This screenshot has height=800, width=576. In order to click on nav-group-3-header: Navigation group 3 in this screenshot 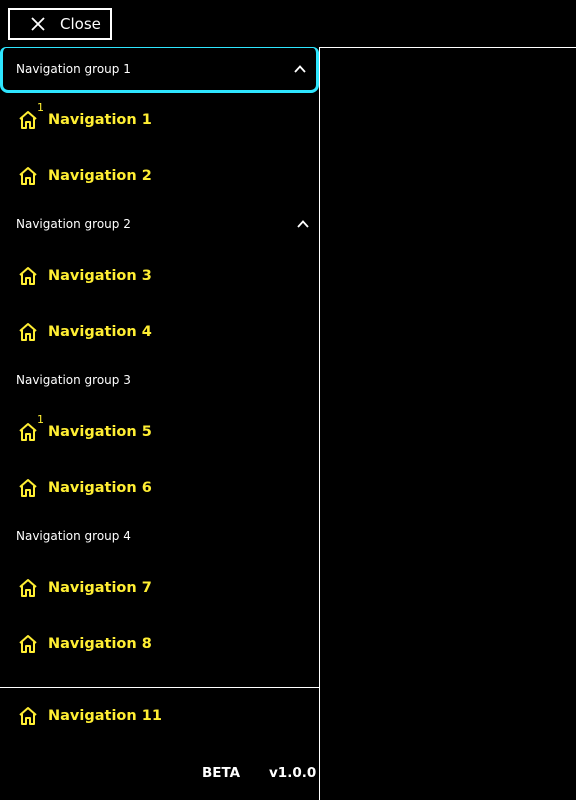, I will do `click(159, 380)`.